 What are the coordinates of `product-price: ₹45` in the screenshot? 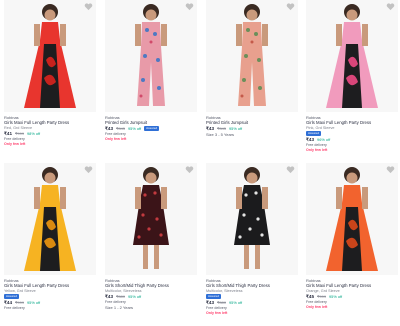 It's located at (310, 296).